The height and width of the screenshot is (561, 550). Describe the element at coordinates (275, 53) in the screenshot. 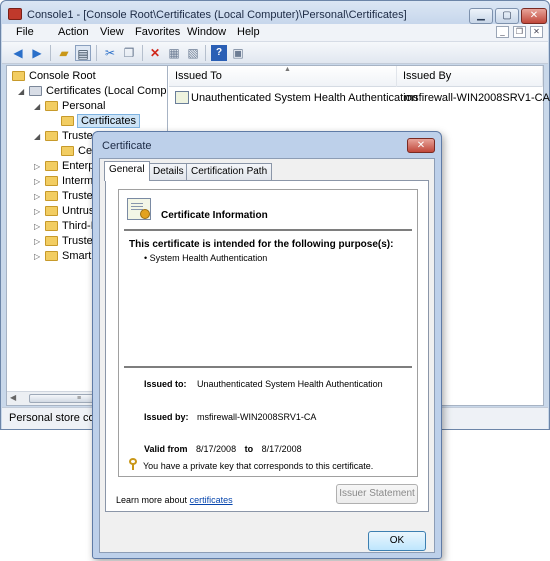

I see `toolbar: ◀ ▶ ▰ ▤ ✂ ❐ ✕ ▦ ▧ ? ▣` at that location.